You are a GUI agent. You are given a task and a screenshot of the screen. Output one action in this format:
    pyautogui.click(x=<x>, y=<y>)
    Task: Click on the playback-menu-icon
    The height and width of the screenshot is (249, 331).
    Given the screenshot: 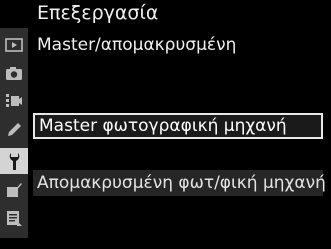 What is the action you would take?
    pyautogui.click(x=14, y=45)
    